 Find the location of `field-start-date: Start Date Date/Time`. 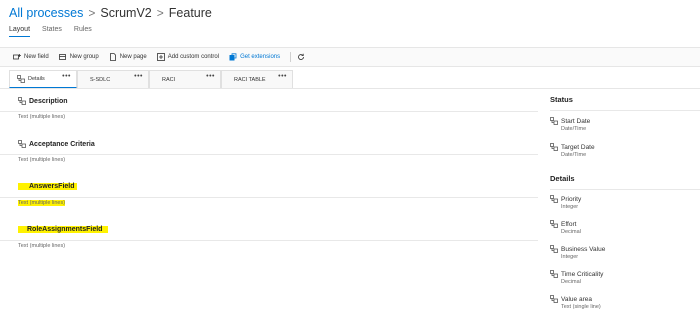

field-start-date: Start Date Date/Time is located at coordinates (570, 124).